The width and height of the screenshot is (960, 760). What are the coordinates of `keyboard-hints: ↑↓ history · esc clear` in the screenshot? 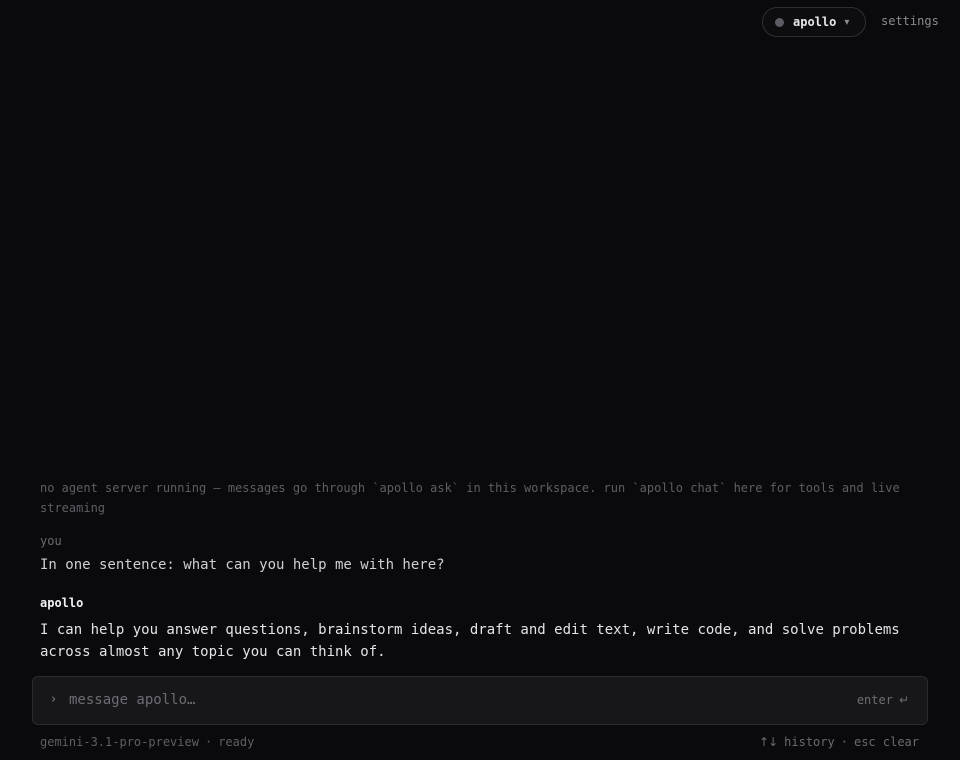 It's located at (839, 742).